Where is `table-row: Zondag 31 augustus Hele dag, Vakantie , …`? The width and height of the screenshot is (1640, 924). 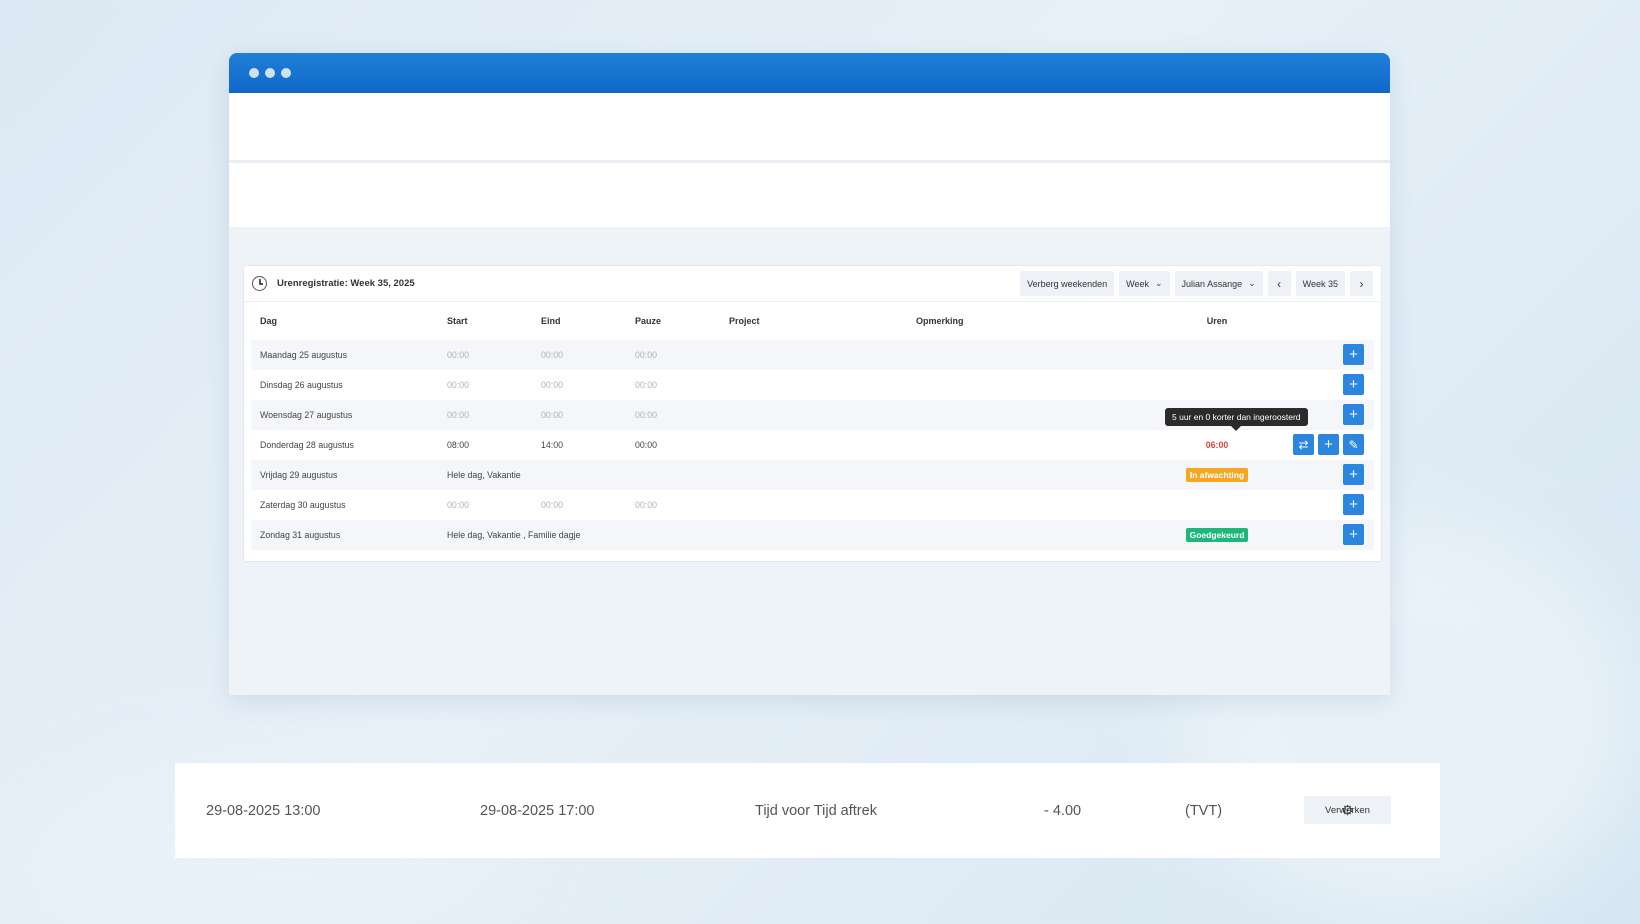 table-row: Zondag 31 augustus Hele dag, Vakantie , … is located at coordinates (812, 535).